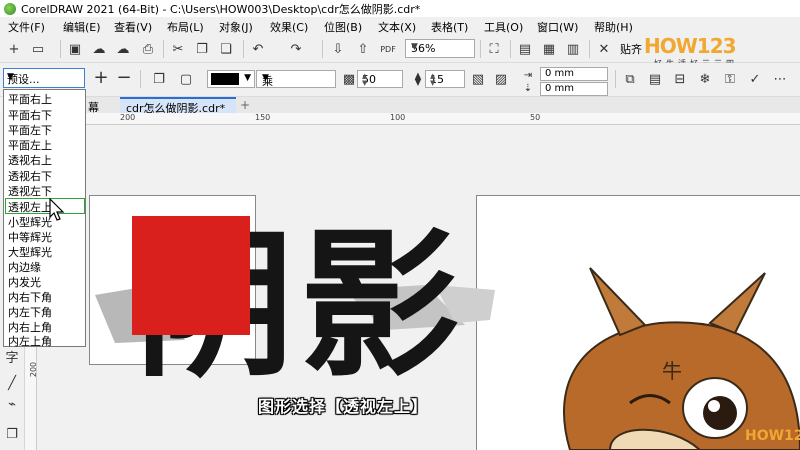 Image resolution: width=800 pixels, height=450 pixels. I want to click on menu-file: 文件(F), so click(26, 27).